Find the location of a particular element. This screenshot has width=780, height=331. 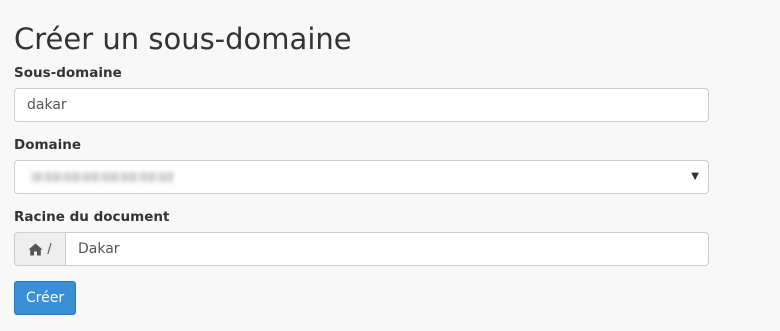

document-root-group: / is located at coordinates (361, 249).